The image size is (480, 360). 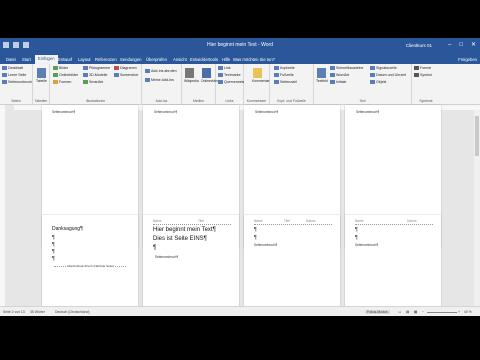 I want to click on initiale-button: Initiale, so click(x=338, y=82).